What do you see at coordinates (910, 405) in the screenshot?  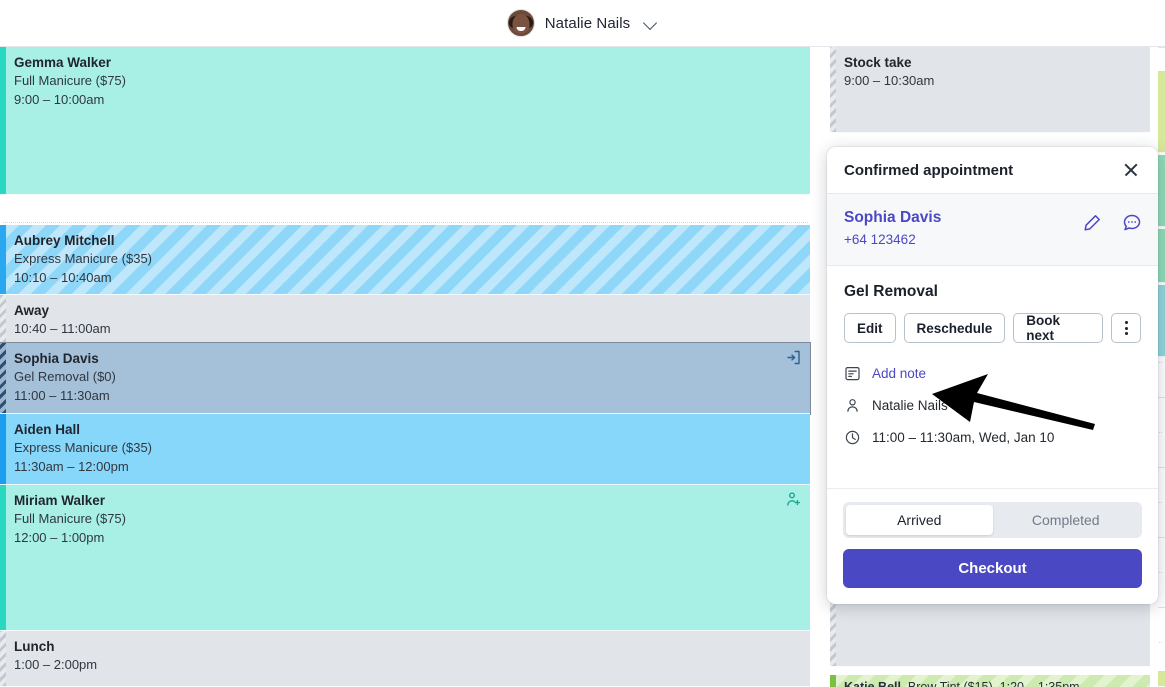 I see `staff-label: Natalie Nails` at bounding box center [910, 405].